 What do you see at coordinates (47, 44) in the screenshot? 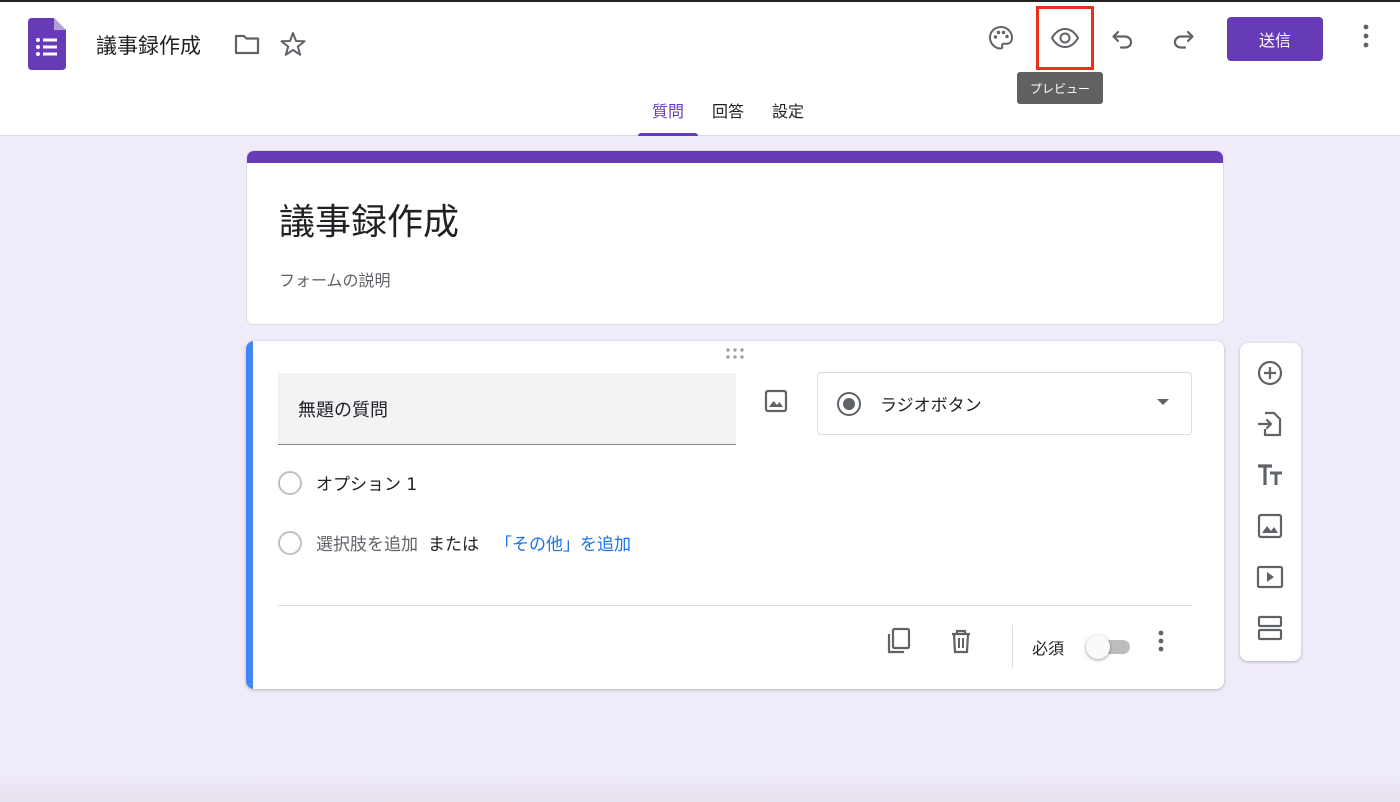
I see `forms-app-icon` at bounding box center [47, 44].